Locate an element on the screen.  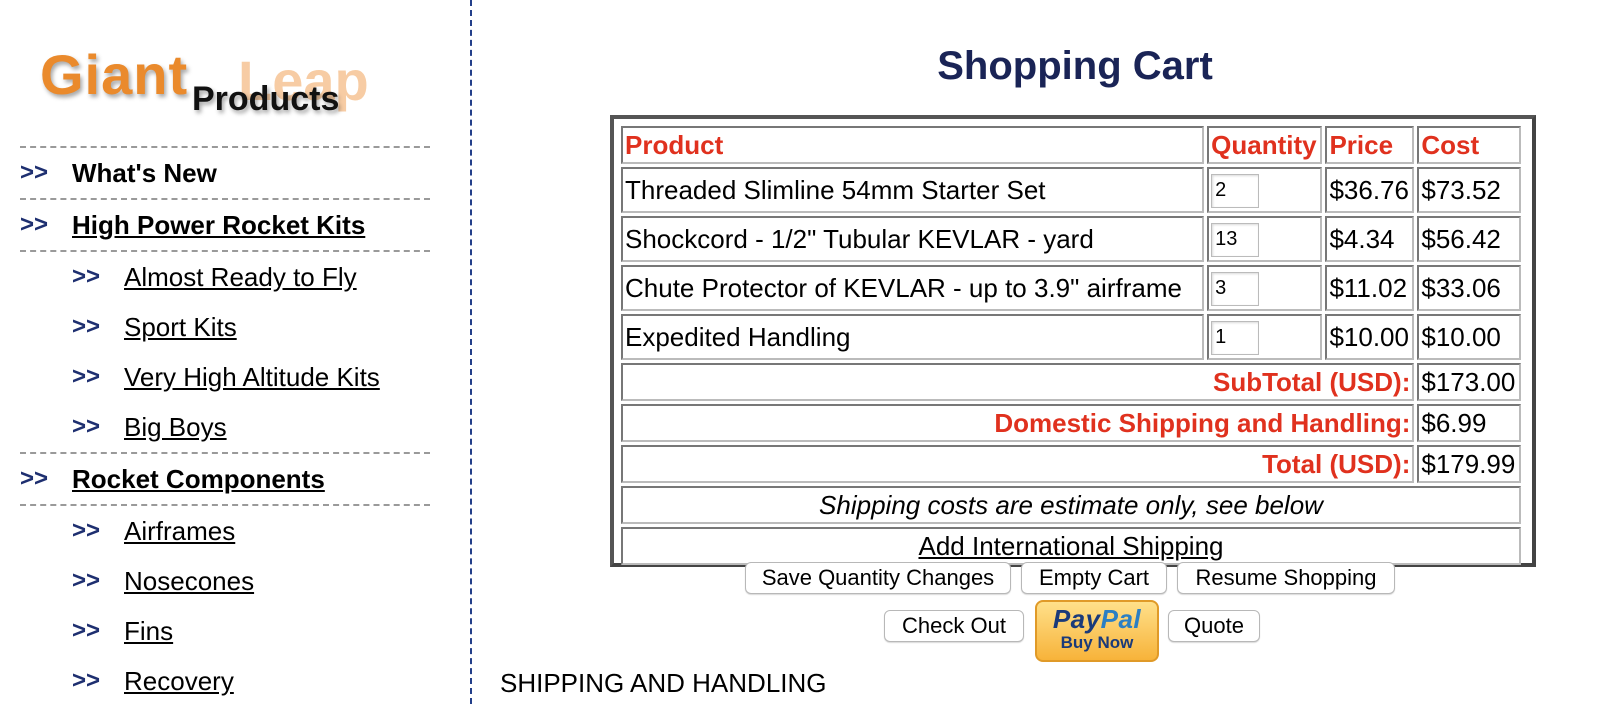
paypal-pay-text: Pay is located at coordinates (1076, 619).